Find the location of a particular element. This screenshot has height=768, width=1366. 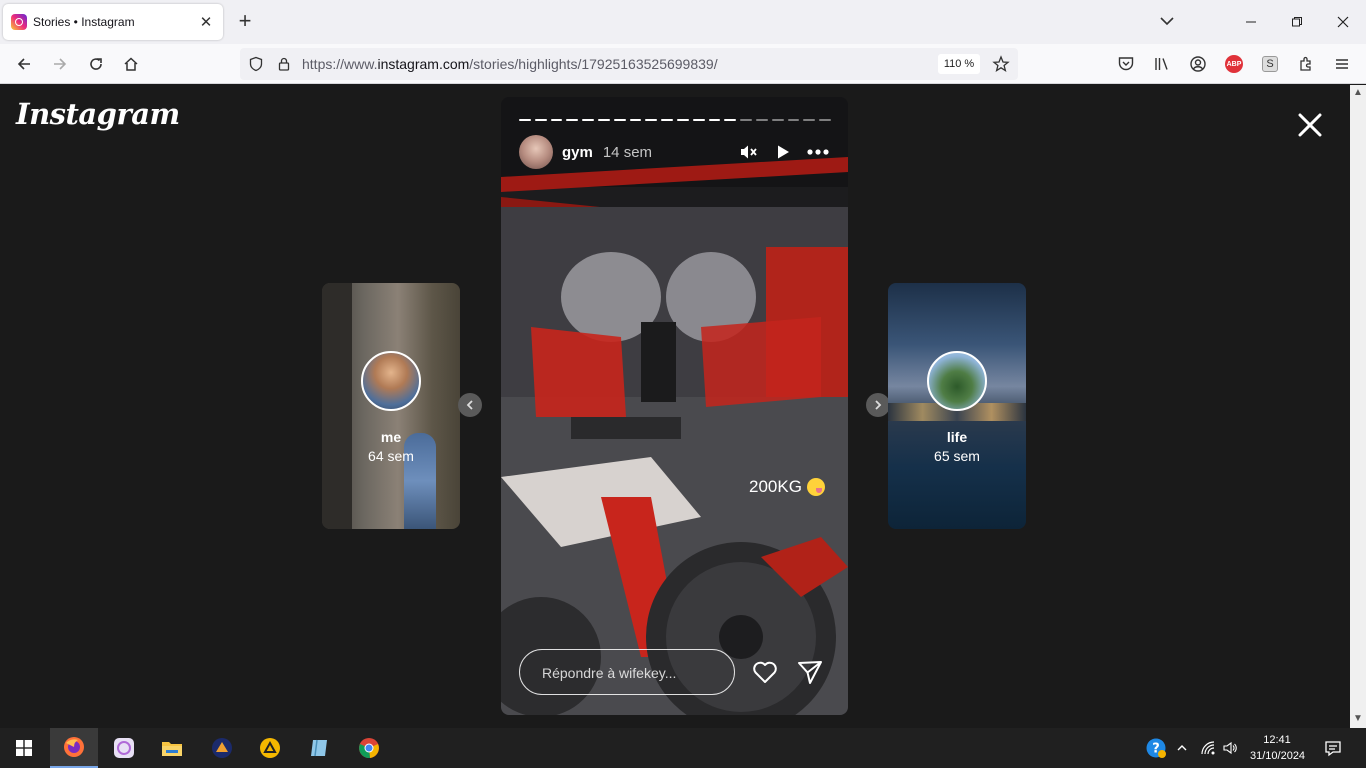

volume-button is located at coordinates (1230, 748).